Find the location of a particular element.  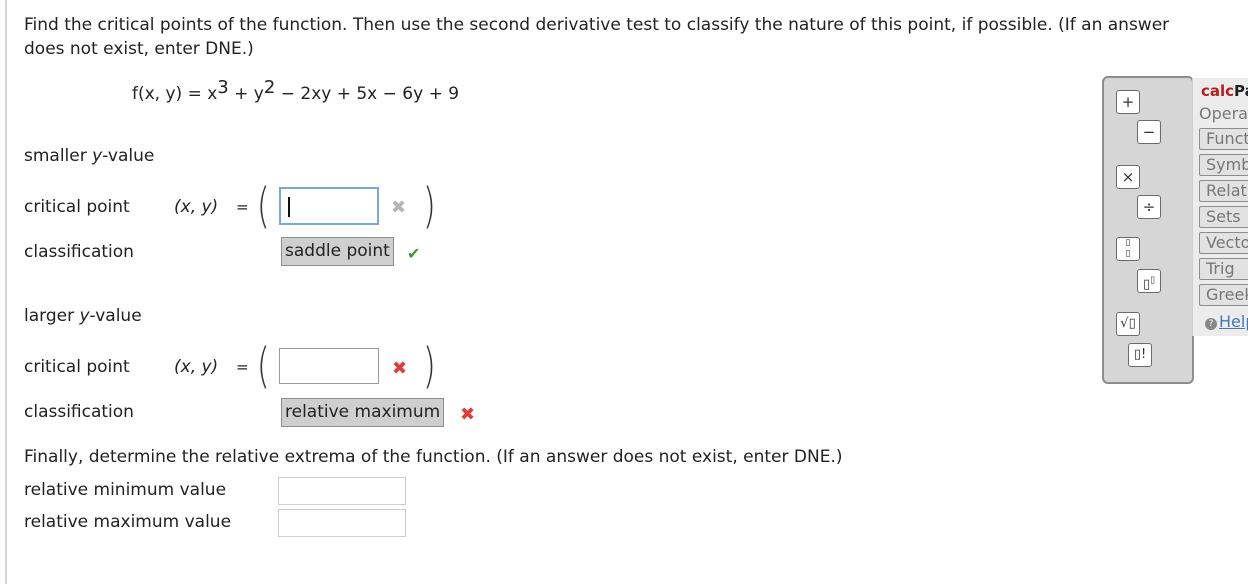

calcpad-title: calcPad is located at coordinates (1224, 91).